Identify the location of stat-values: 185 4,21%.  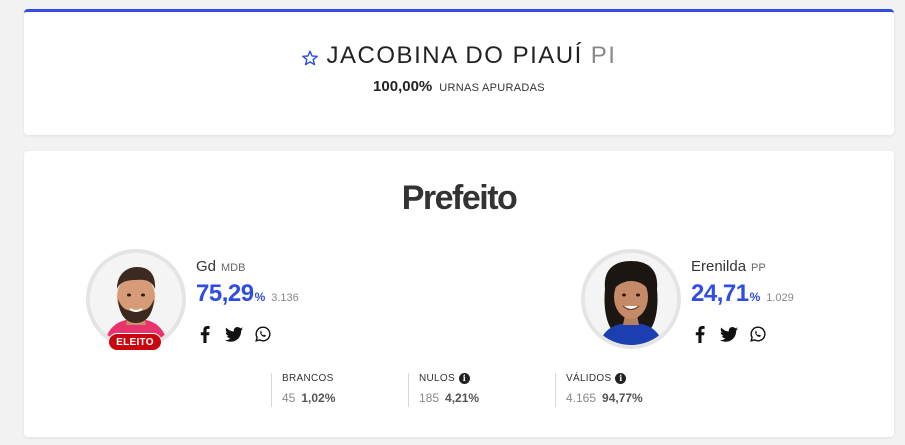
(449, 398).